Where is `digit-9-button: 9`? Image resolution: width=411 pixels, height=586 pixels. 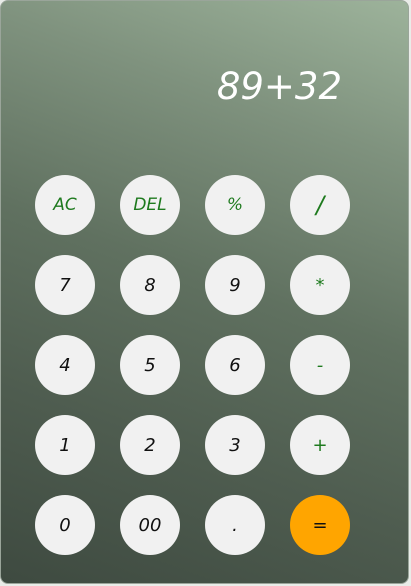
digit-9-button: 9 is located at coordinates (235, 285).